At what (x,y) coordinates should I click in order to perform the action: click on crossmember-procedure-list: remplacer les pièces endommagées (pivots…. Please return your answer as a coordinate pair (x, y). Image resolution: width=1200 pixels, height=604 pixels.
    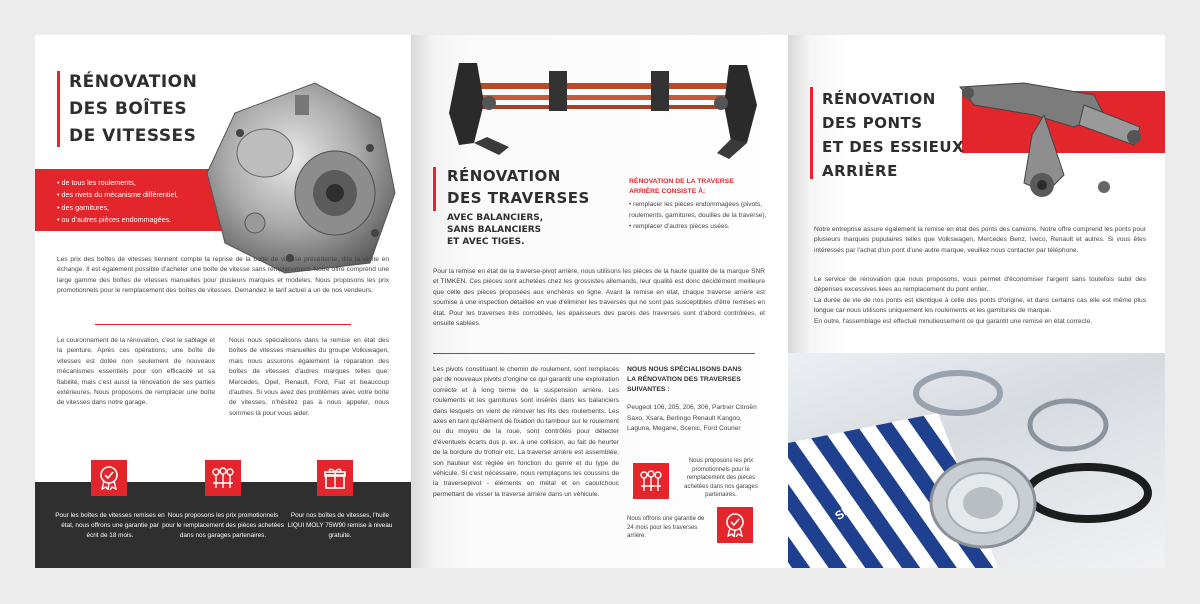
    Looking at the image, I should click on (704, 215).